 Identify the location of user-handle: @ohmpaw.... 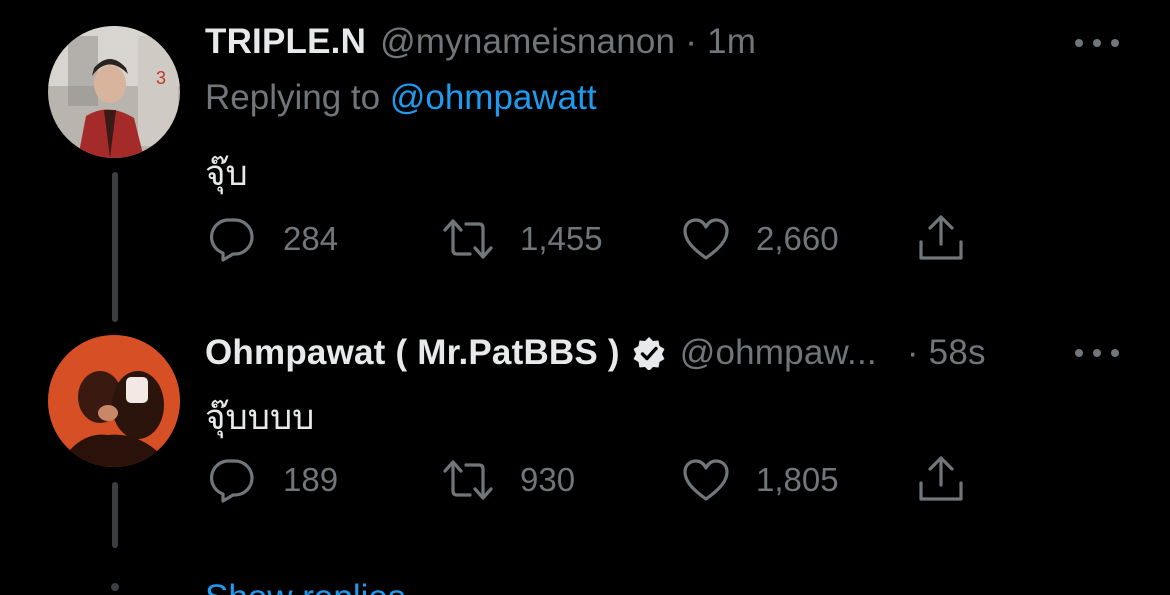
(778, 353).